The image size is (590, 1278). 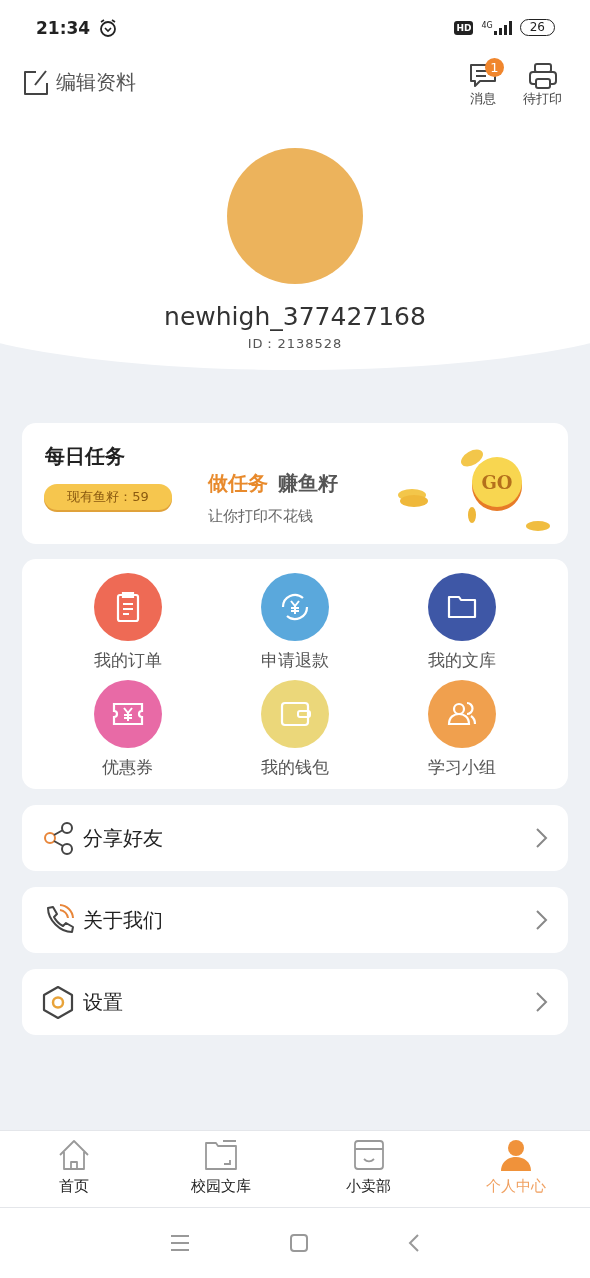 I want to click on shortcut-button: 我的文库, so click(x=462, y=622).